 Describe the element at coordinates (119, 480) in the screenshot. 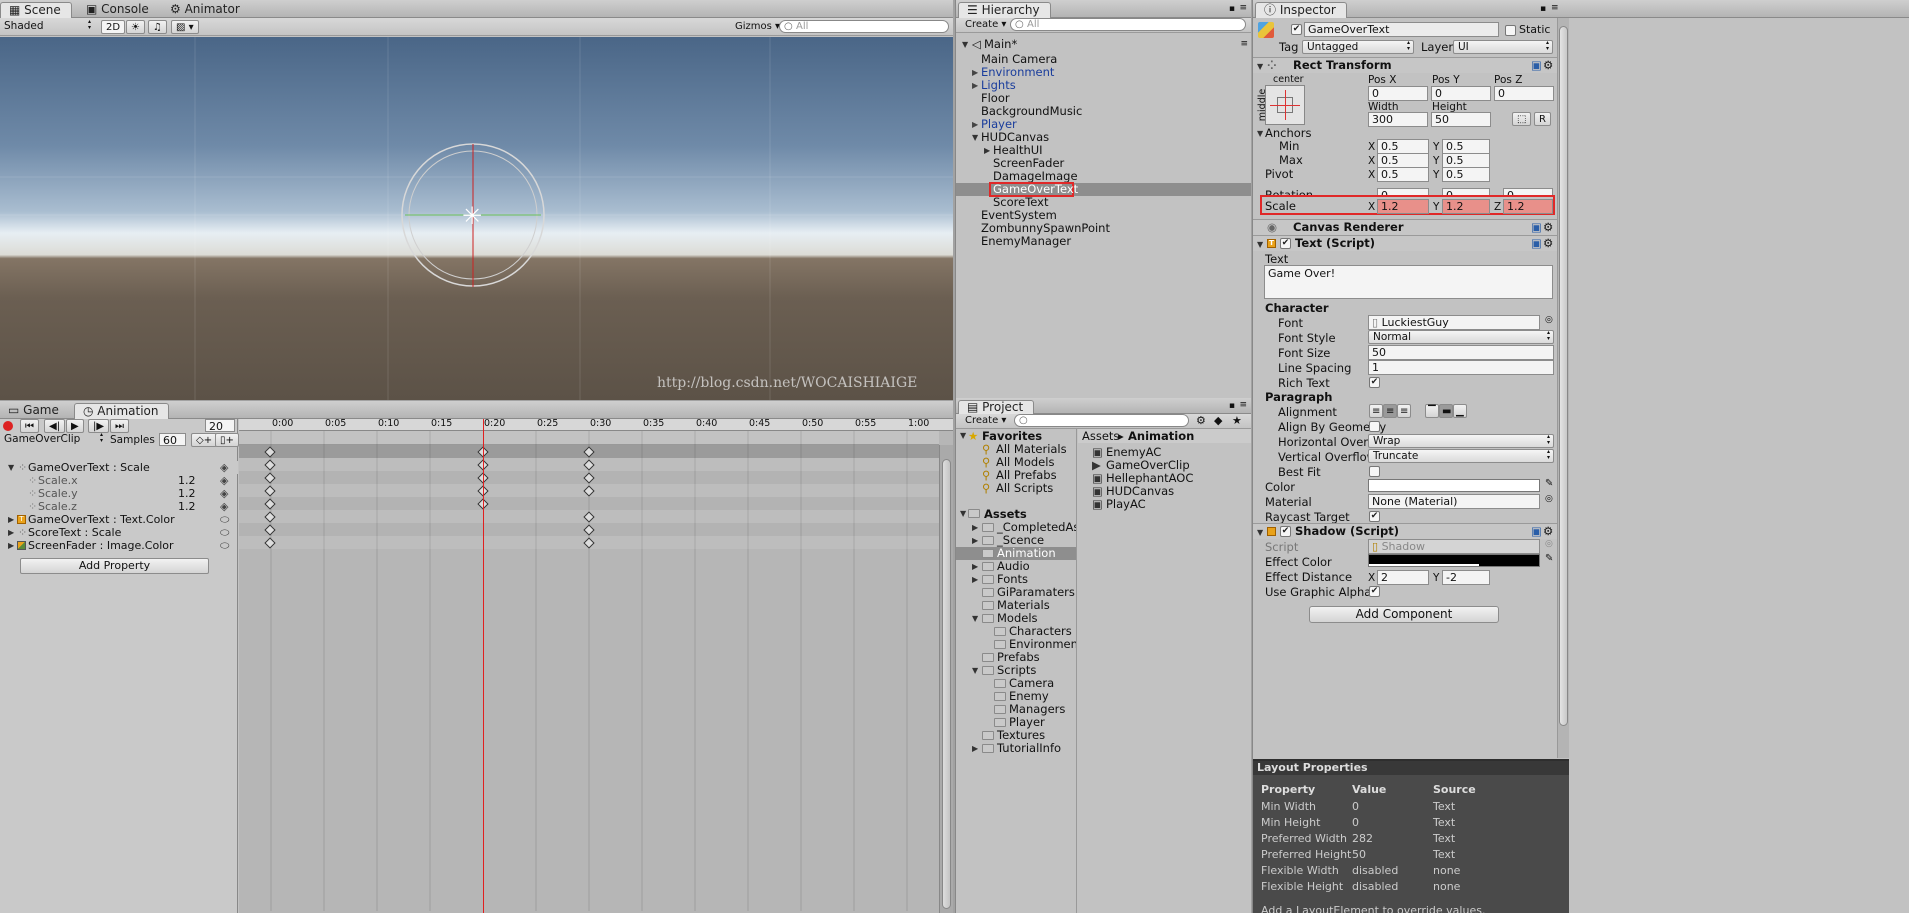

I see `track-scale-x: ⁘ Scale.x 1.2 ◈` at that location.